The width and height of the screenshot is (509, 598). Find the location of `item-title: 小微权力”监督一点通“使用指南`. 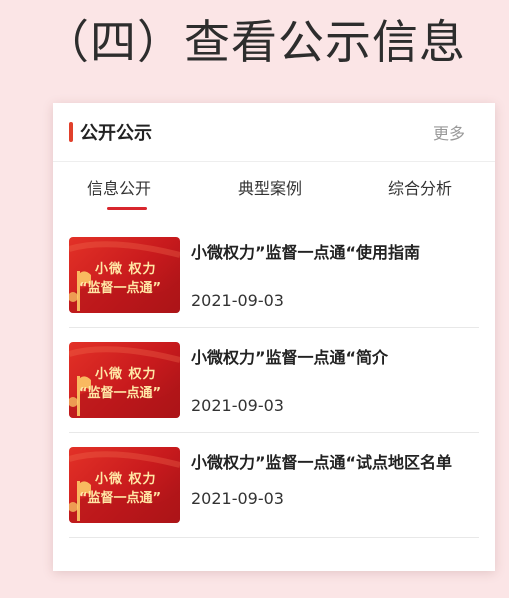

item-title: 小微权力”监督一点通“使用指南 is located at coordinates (306, 252).